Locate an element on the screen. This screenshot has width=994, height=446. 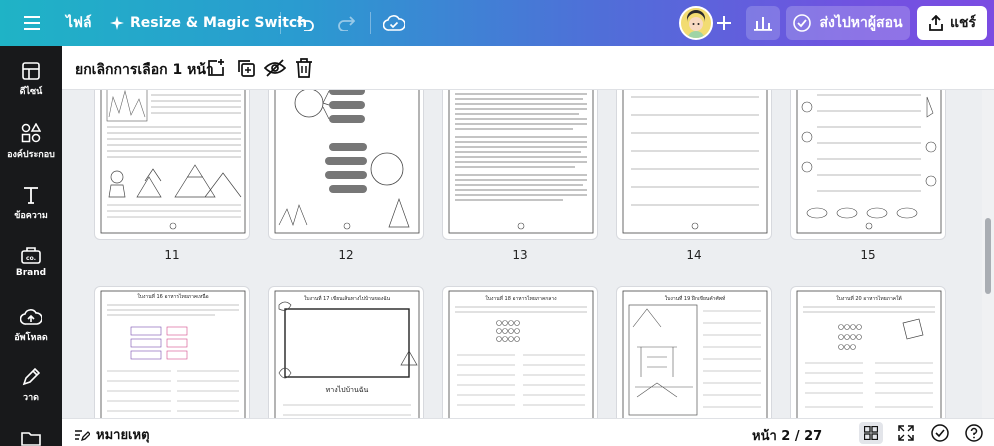
help-icon is located at coordinates (974, 433).